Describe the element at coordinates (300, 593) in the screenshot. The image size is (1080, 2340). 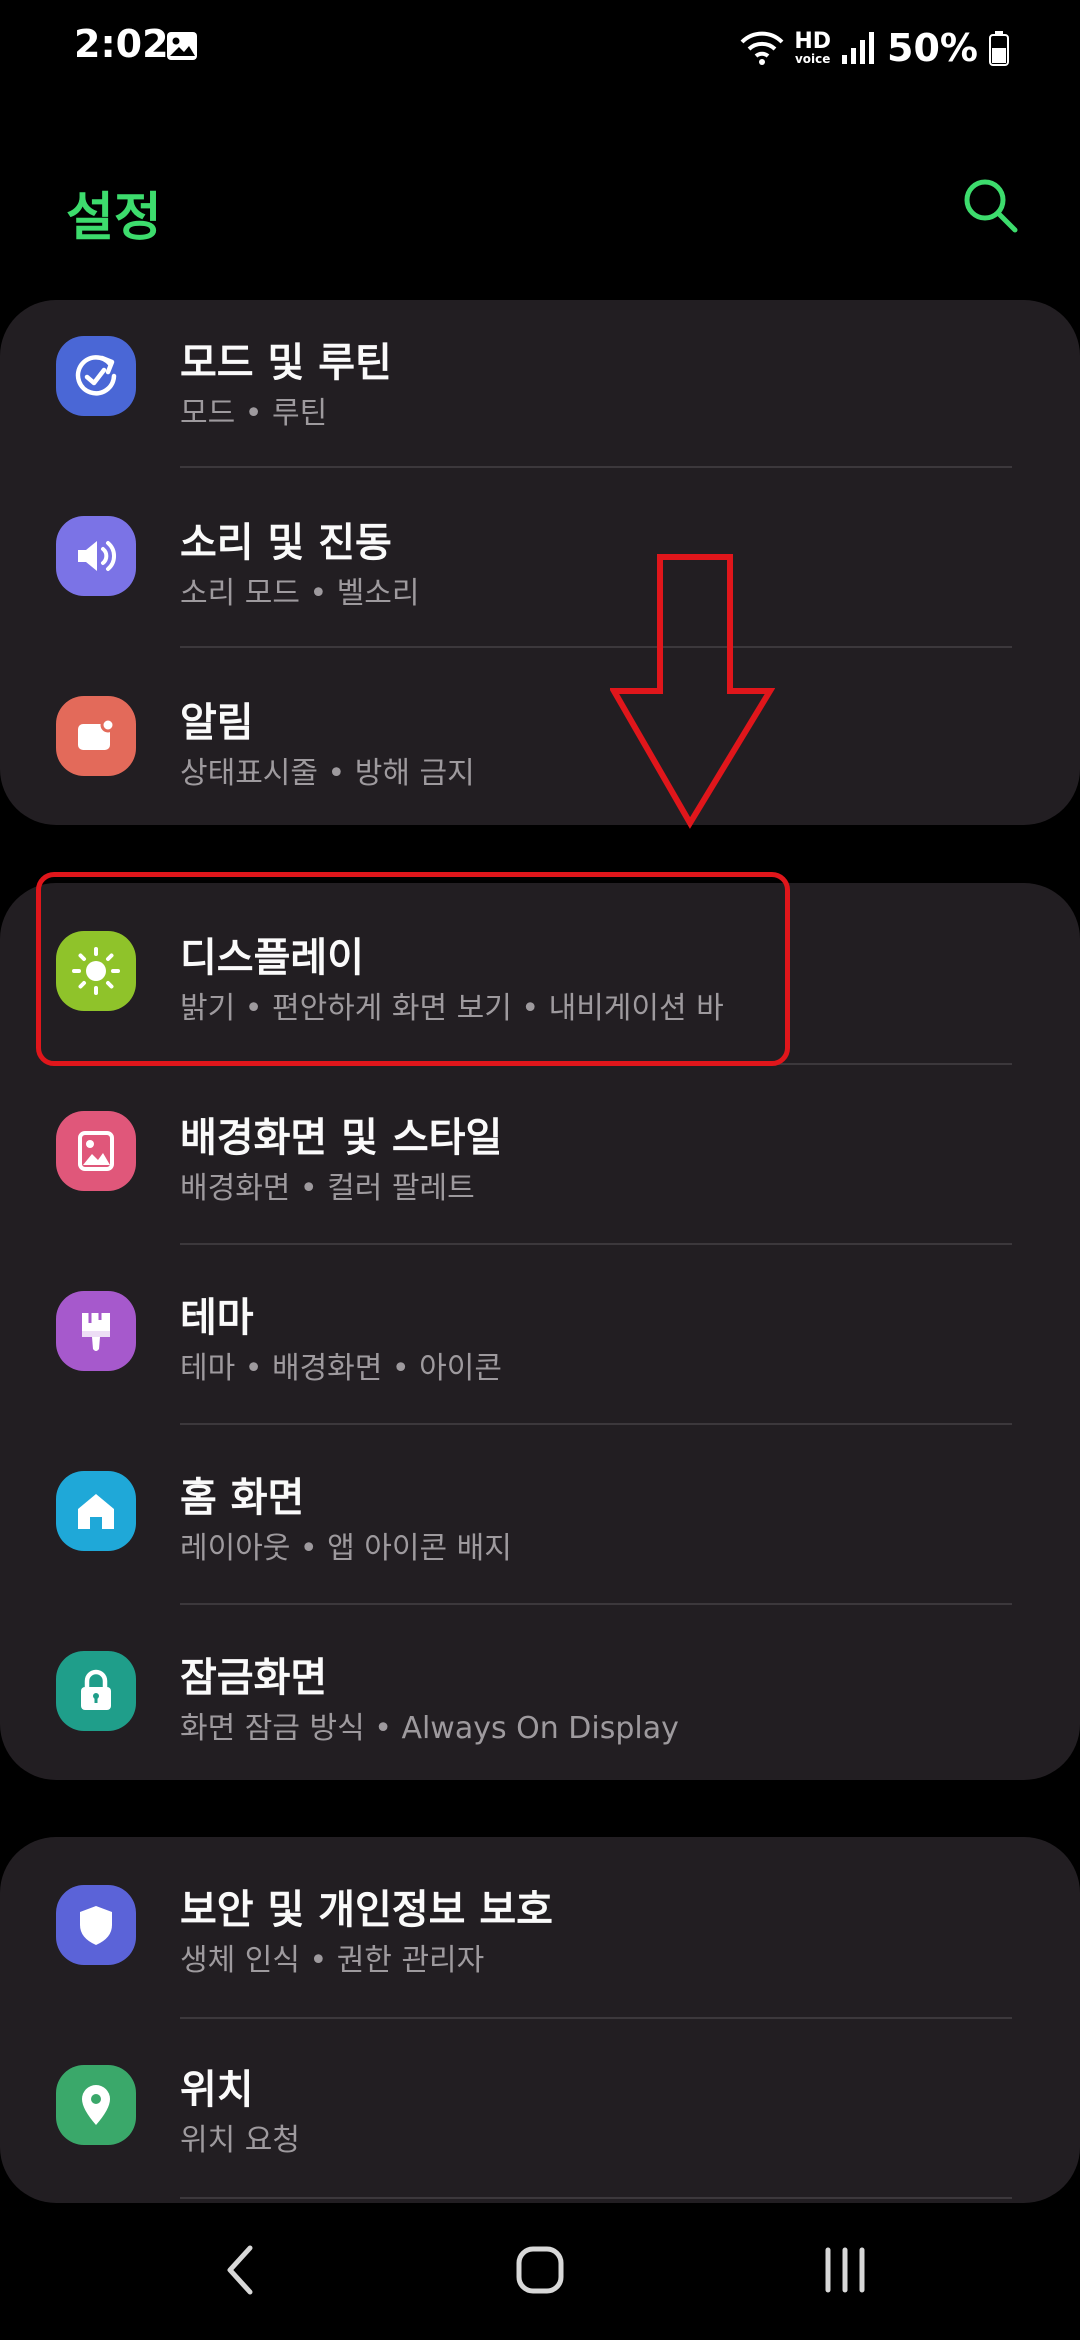
I see `item-subtitle: 소리 모드 • 벨소리` at that location.